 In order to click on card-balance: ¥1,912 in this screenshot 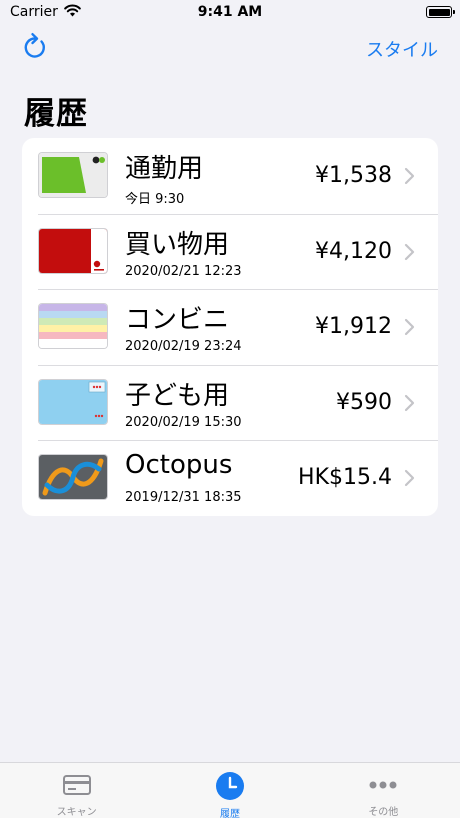, I will do `click(353, 327)`.